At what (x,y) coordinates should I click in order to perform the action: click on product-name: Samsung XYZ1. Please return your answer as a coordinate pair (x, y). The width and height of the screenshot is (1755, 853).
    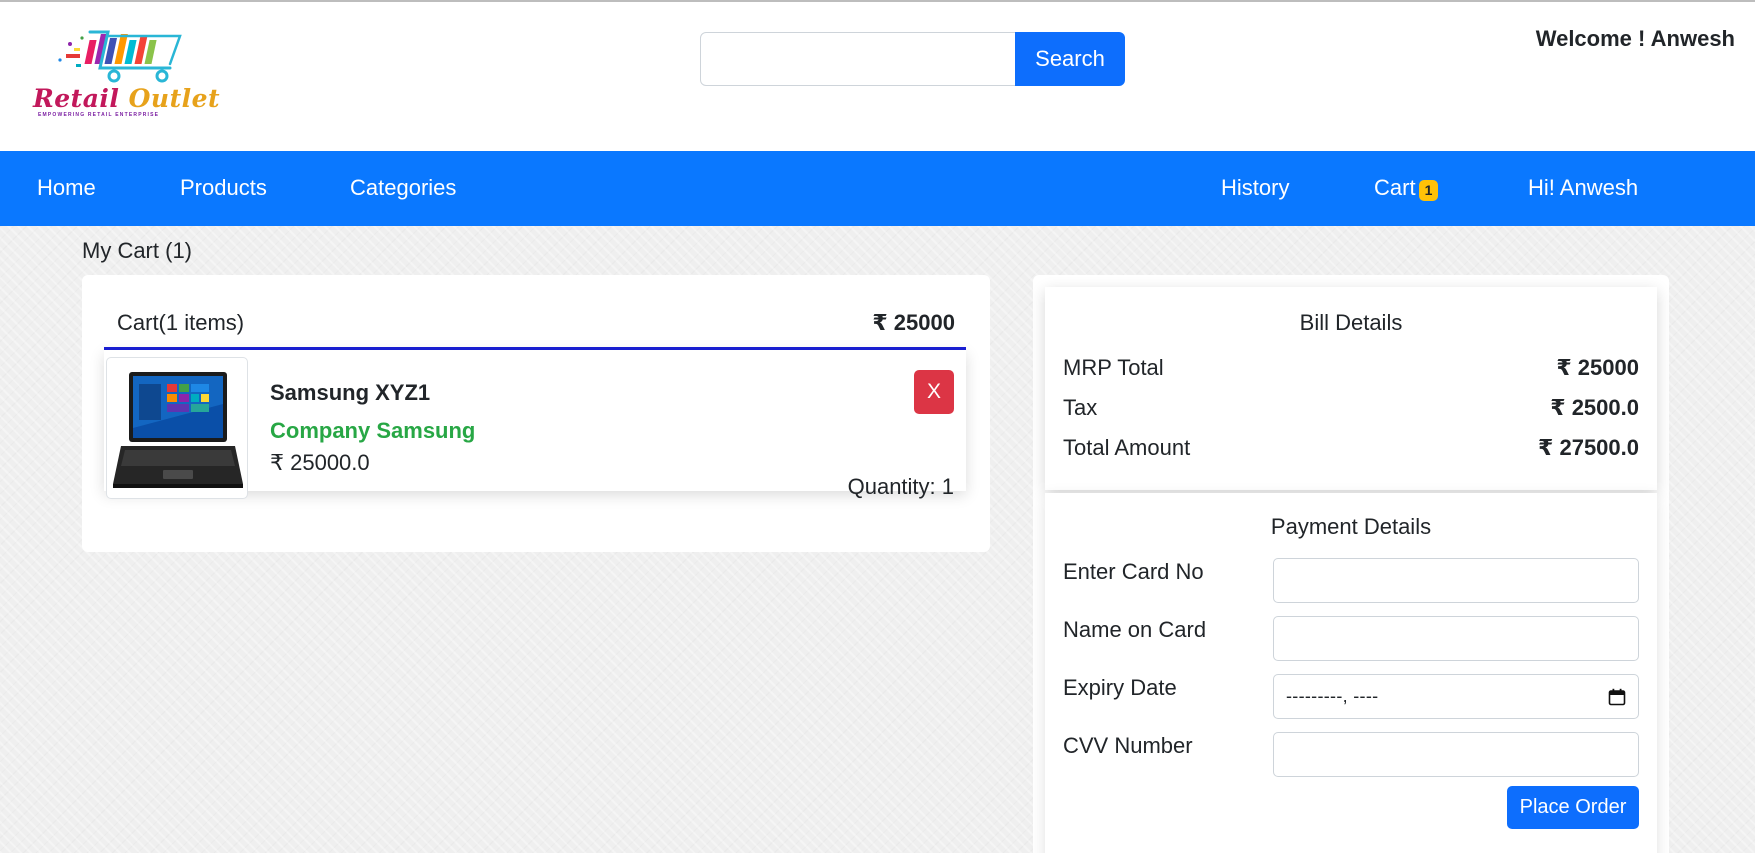
    Looking at the image, I should click on (350, 393).